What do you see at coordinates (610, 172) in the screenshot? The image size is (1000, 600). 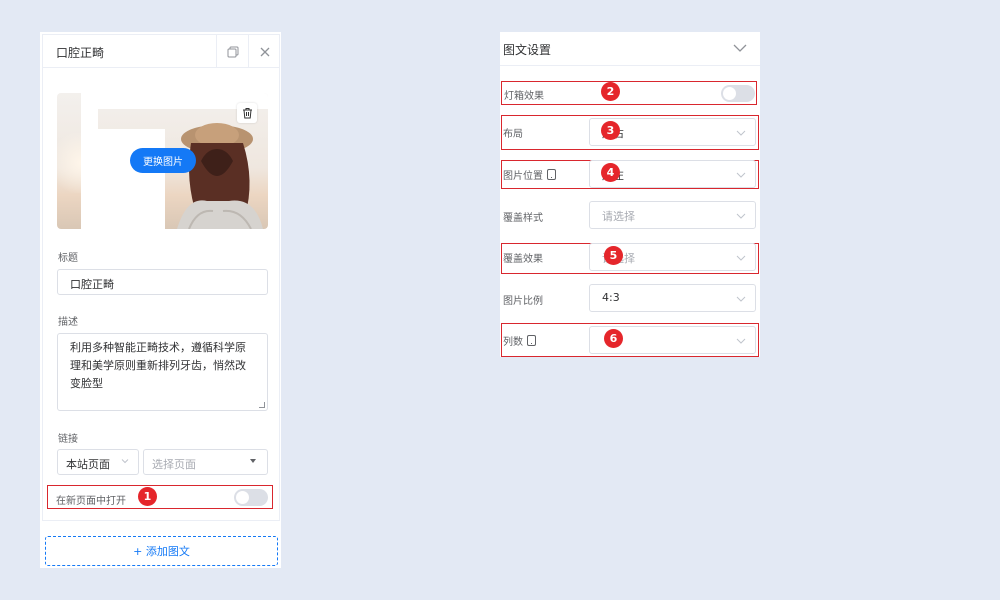 I see `annotation-badge-4: 4` at bounding box center [610, 172].